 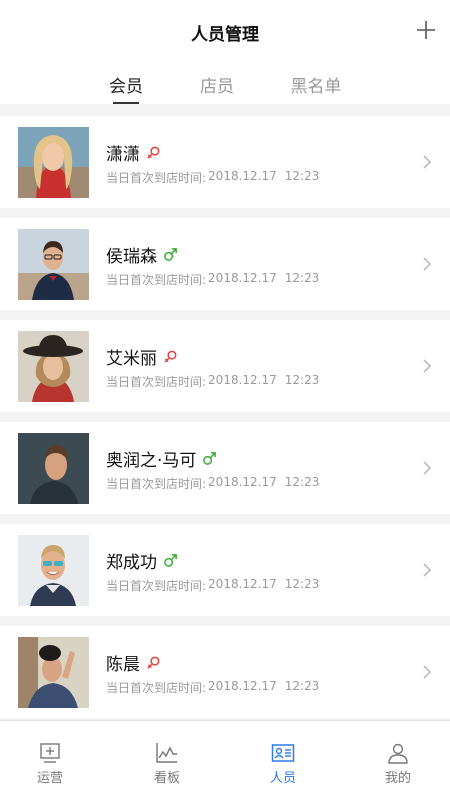 I want to click on nav-header: 人员管理, so click(x=225, y=31).